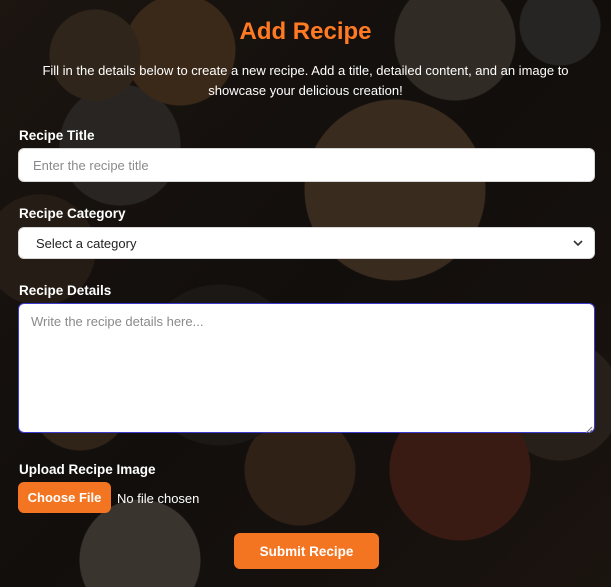 This screenshot has height=587, width=611. I want to click on submit-recipe-button: Submit Recipe, so click(306, 551).